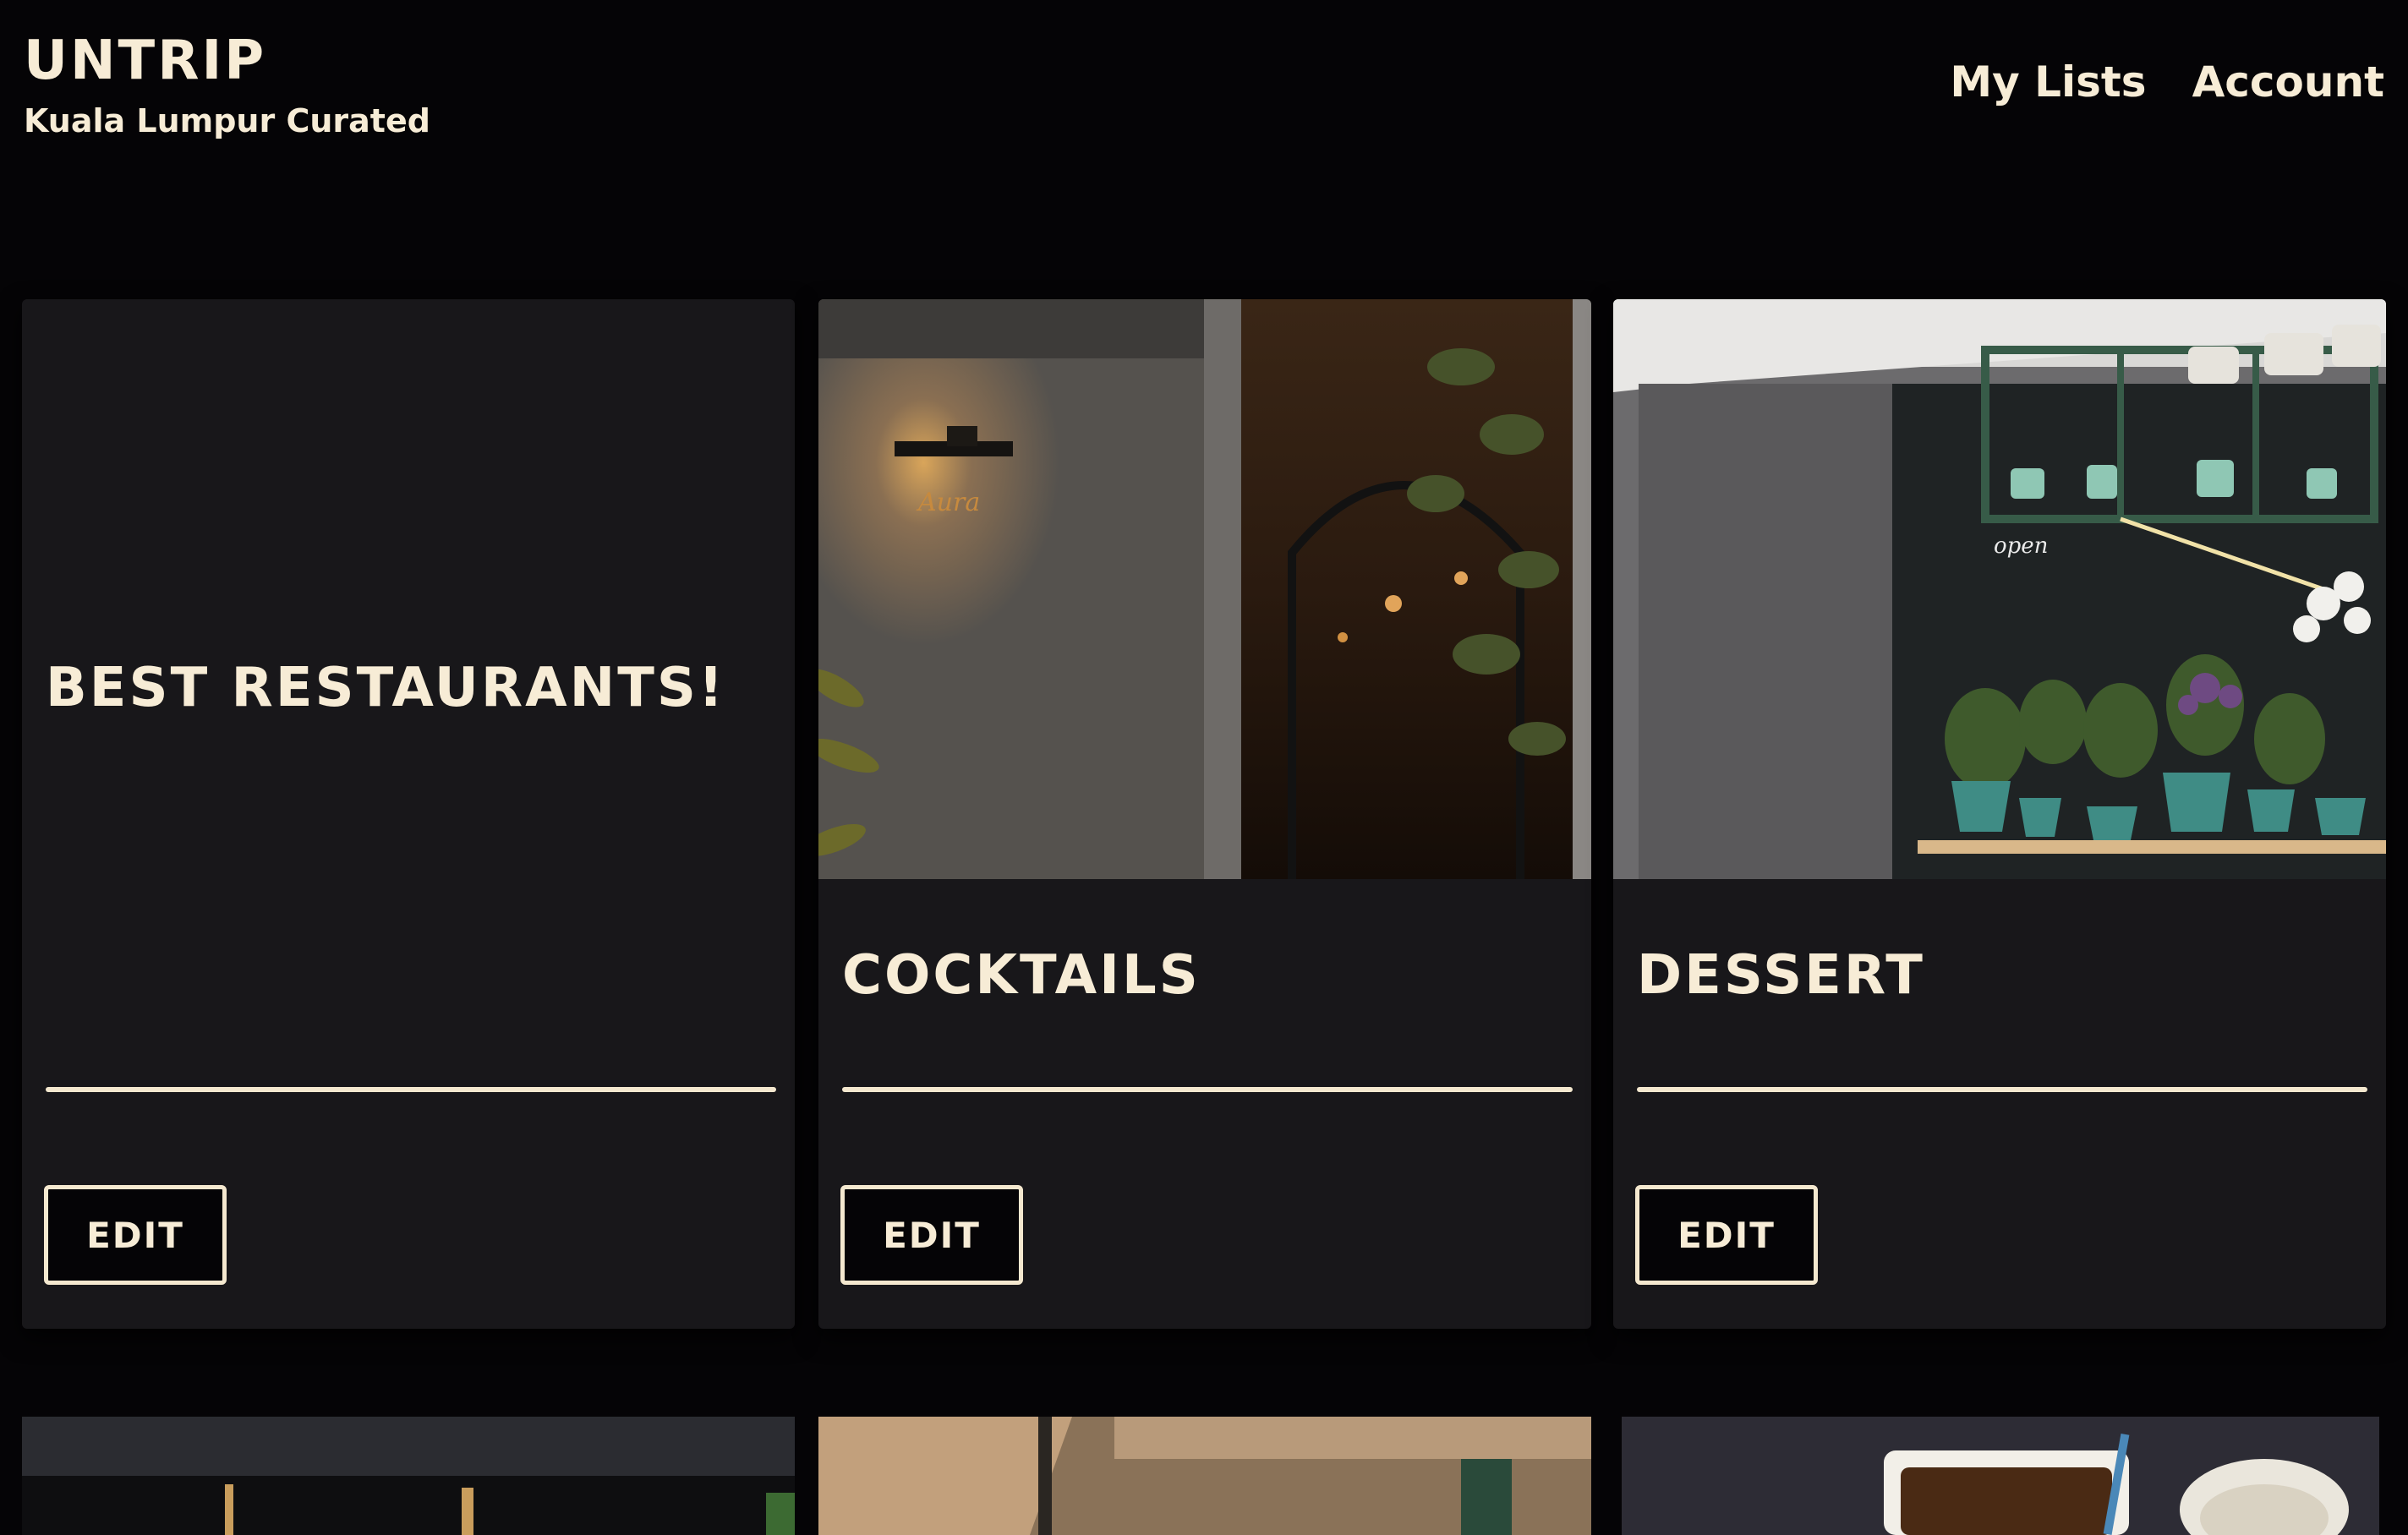 This screenshot has height=1535, width=2408. Describe the element at coordinates (2021, 546) in the screenshot. I see `svg-text: open` at that location.